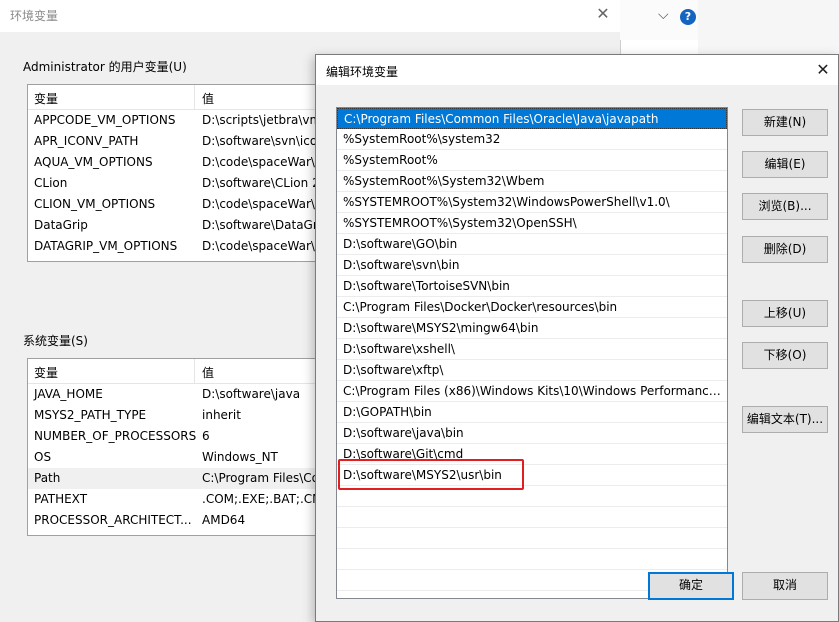 The image size is (839, 622). What do you see at coordinates (86, 141) in the screenshot?
I see `var-name: APR_ICONV_PATH` at bounding box center [86, 141].